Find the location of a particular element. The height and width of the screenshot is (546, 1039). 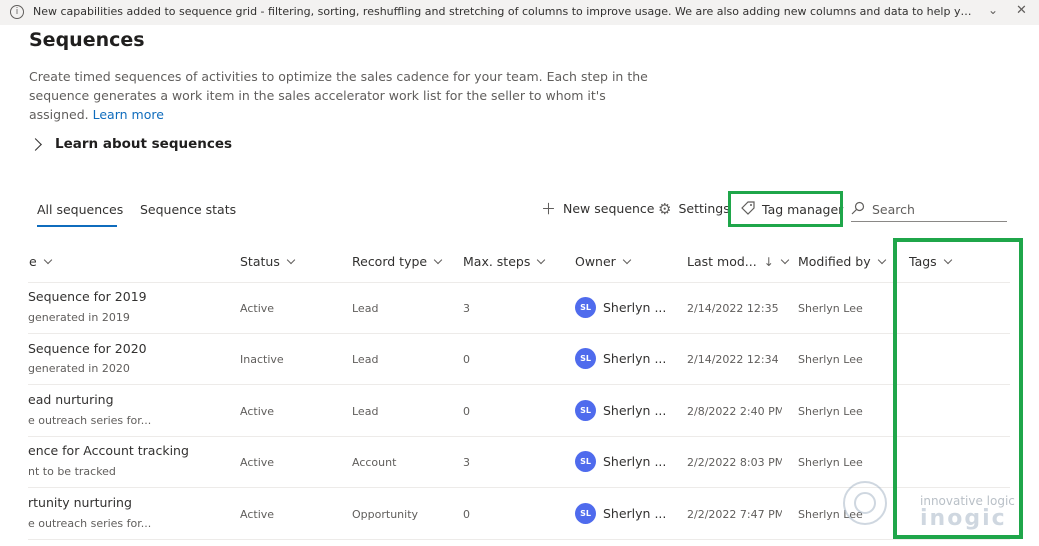

logo-inner-ring-icon is located at coordinates (865, 503).